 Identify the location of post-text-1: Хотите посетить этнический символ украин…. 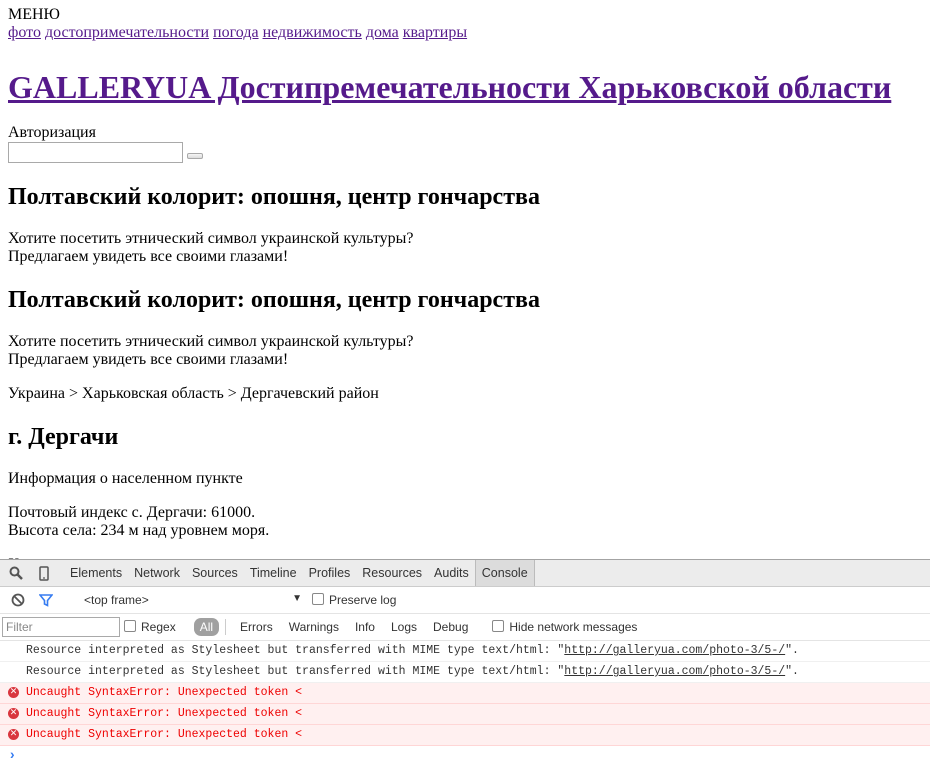
(465, 248).